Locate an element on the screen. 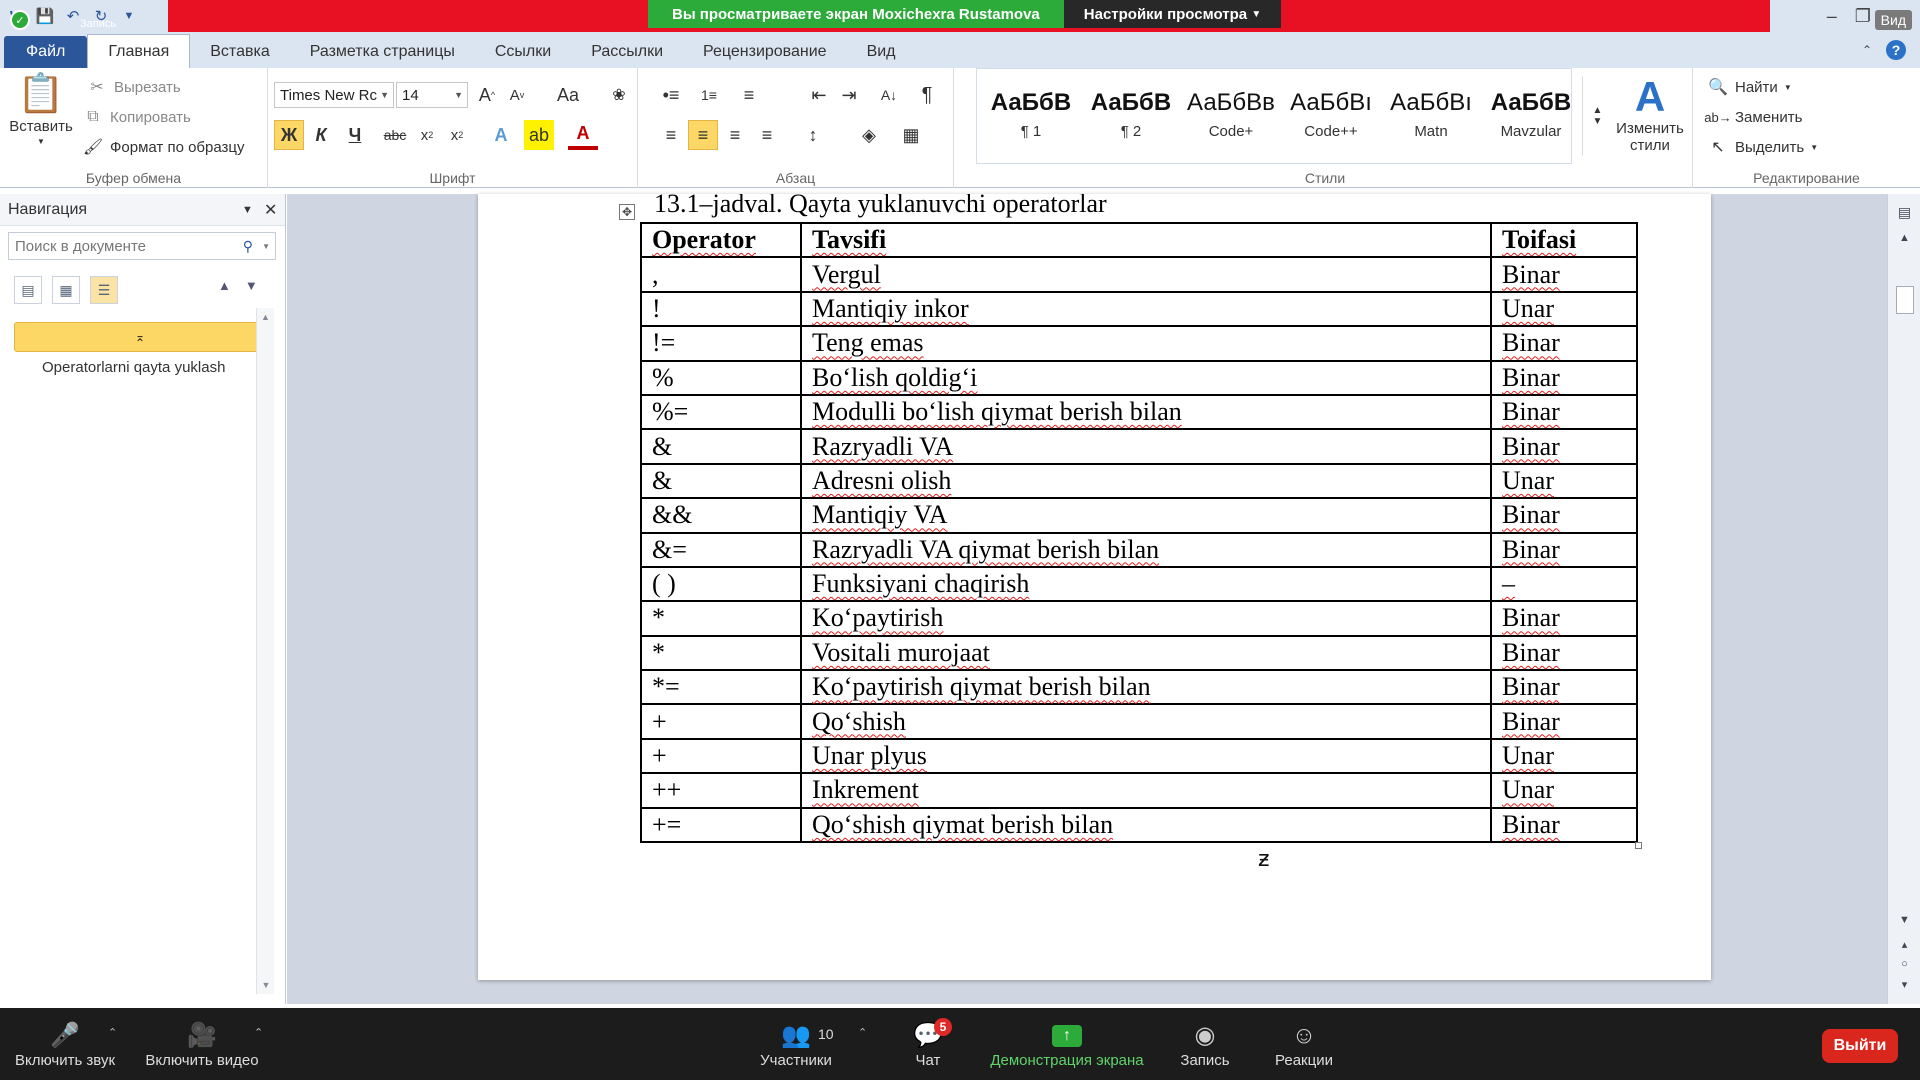 This screenshot has height=1080, width=1920. style-card: АаБбВı Code++ is located at coordinates (1331, 118).